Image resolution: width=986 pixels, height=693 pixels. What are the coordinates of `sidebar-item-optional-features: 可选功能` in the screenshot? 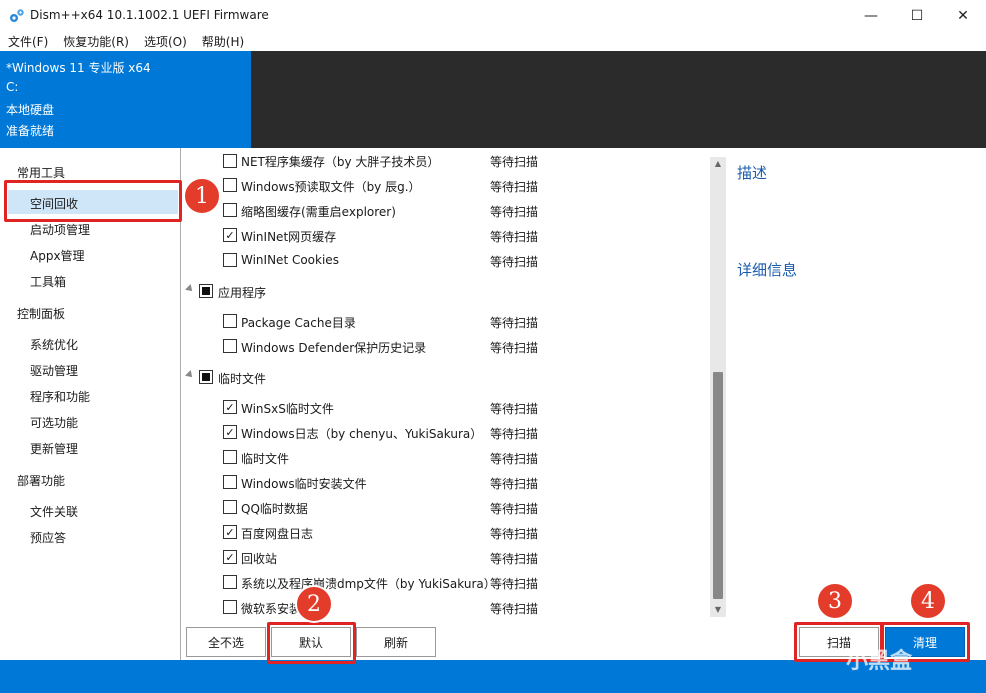 It's located at (93, 421).